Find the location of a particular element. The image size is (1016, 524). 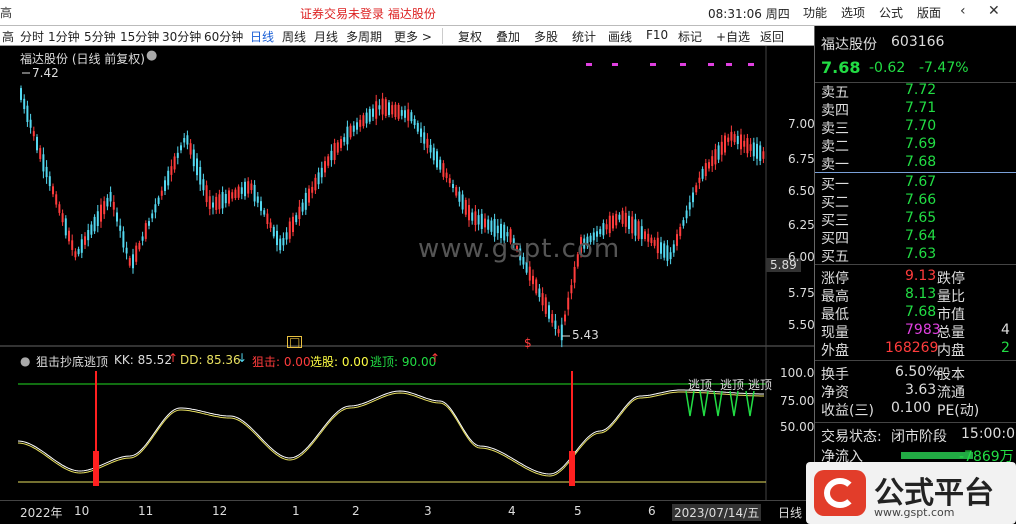

tool-add-watchlist: +自选 is located at coordinates (733, 36).